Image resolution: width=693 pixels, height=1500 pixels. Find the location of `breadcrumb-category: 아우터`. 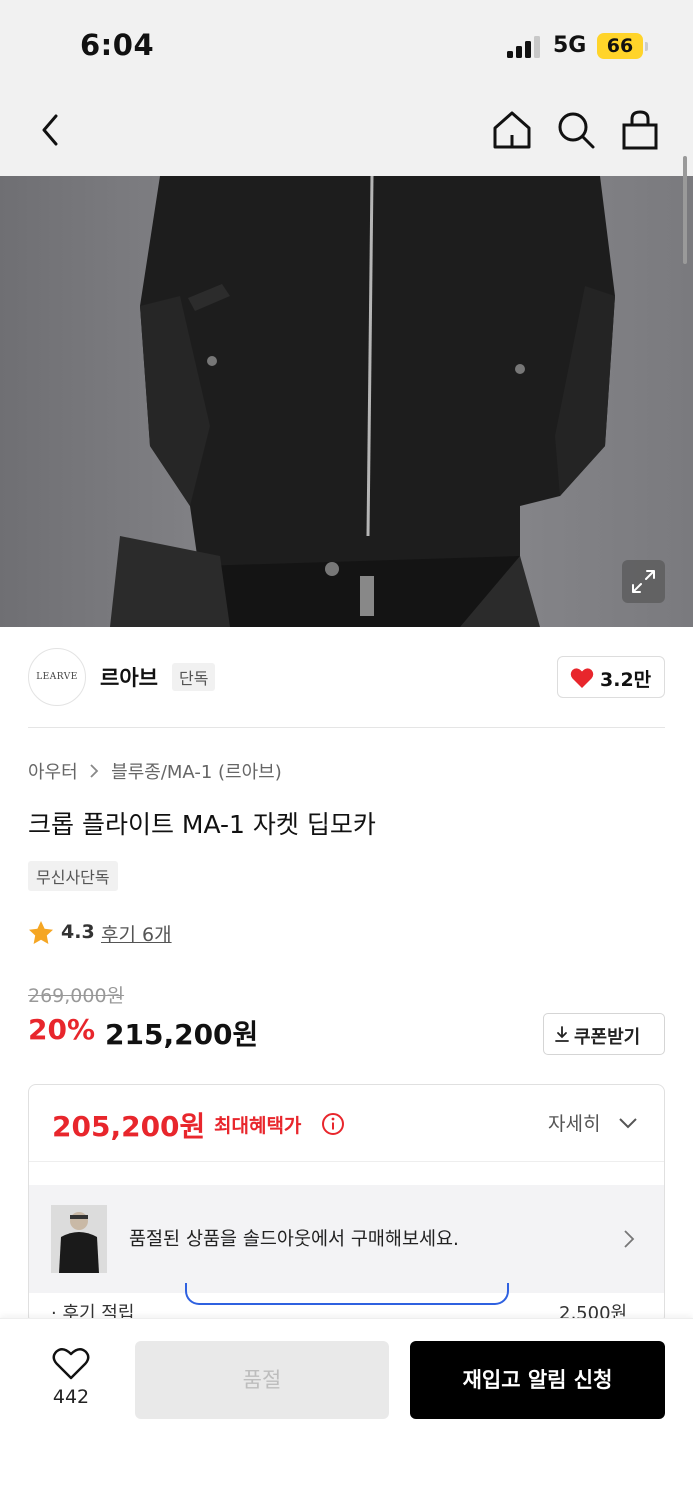

breadcrumb-category: 아우터 is located at coordinates (53, 771).